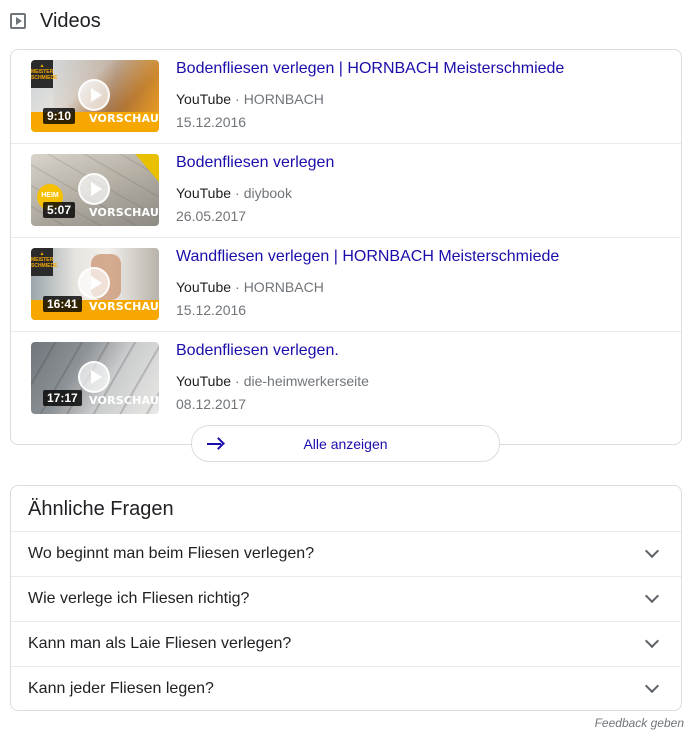 The width and height of the screenshot is (700, 741). What do you see at coordinates (346, 553) in the screenshot?
I see `related-question: Wo beginnt man beim Fliesen verlegen?` at bounding box center [346, 553].